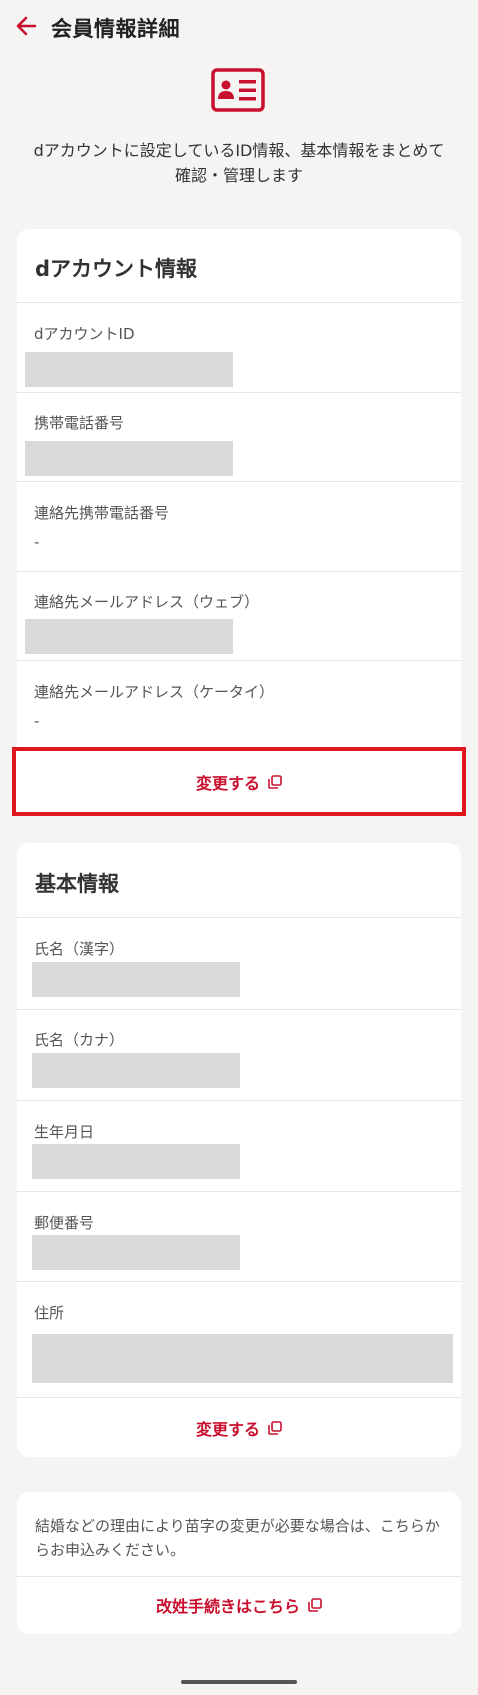 This screenshot has height=1695, width=478. Describe the element at coordinates (154, 692) in the screenshot. I see `field-label-contact-email-mobile: 連絡先メールアドレス（ケータイ）` at that location.